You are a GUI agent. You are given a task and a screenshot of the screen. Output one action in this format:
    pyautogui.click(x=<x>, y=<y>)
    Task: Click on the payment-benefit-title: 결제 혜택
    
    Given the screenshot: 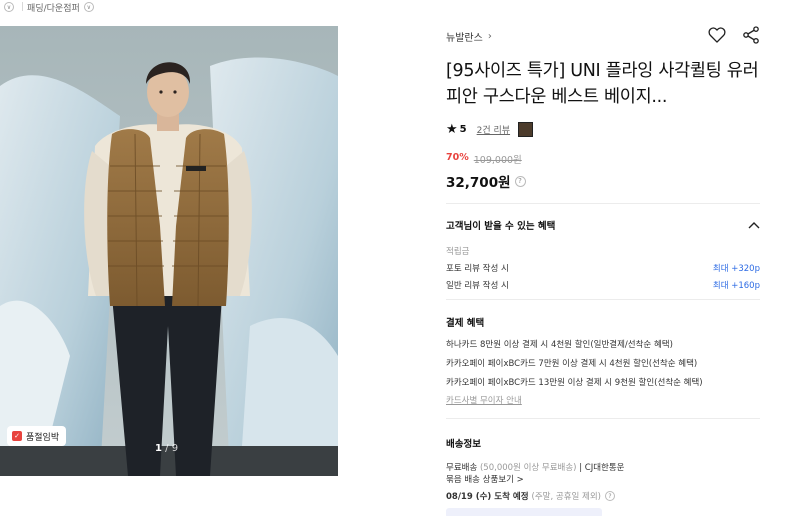 What is the action you would take?
    pyautogui.click(x=465, y=323)
    